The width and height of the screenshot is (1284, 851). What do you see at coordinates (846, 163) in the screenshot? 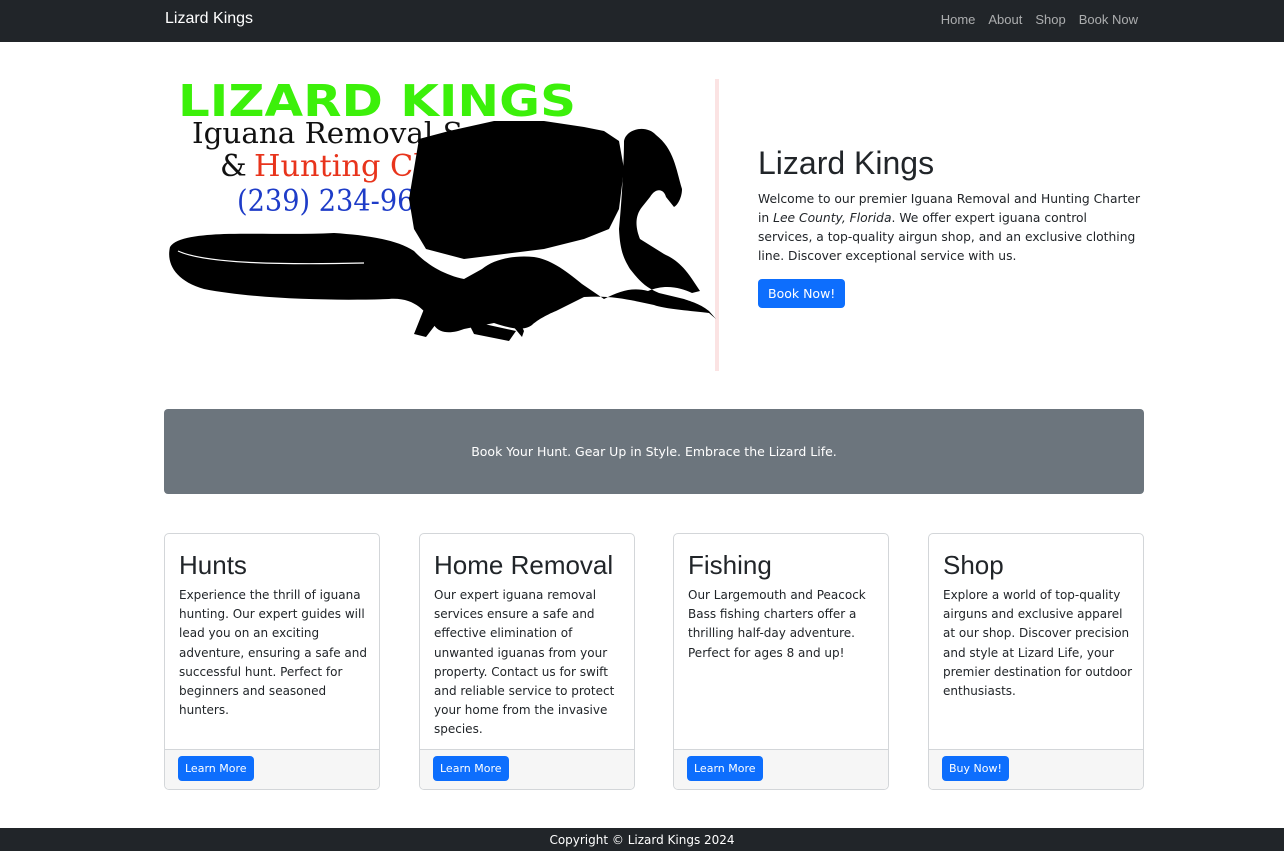
I see `hero-title: Lizard Kings` at bounding box center [846, 163].